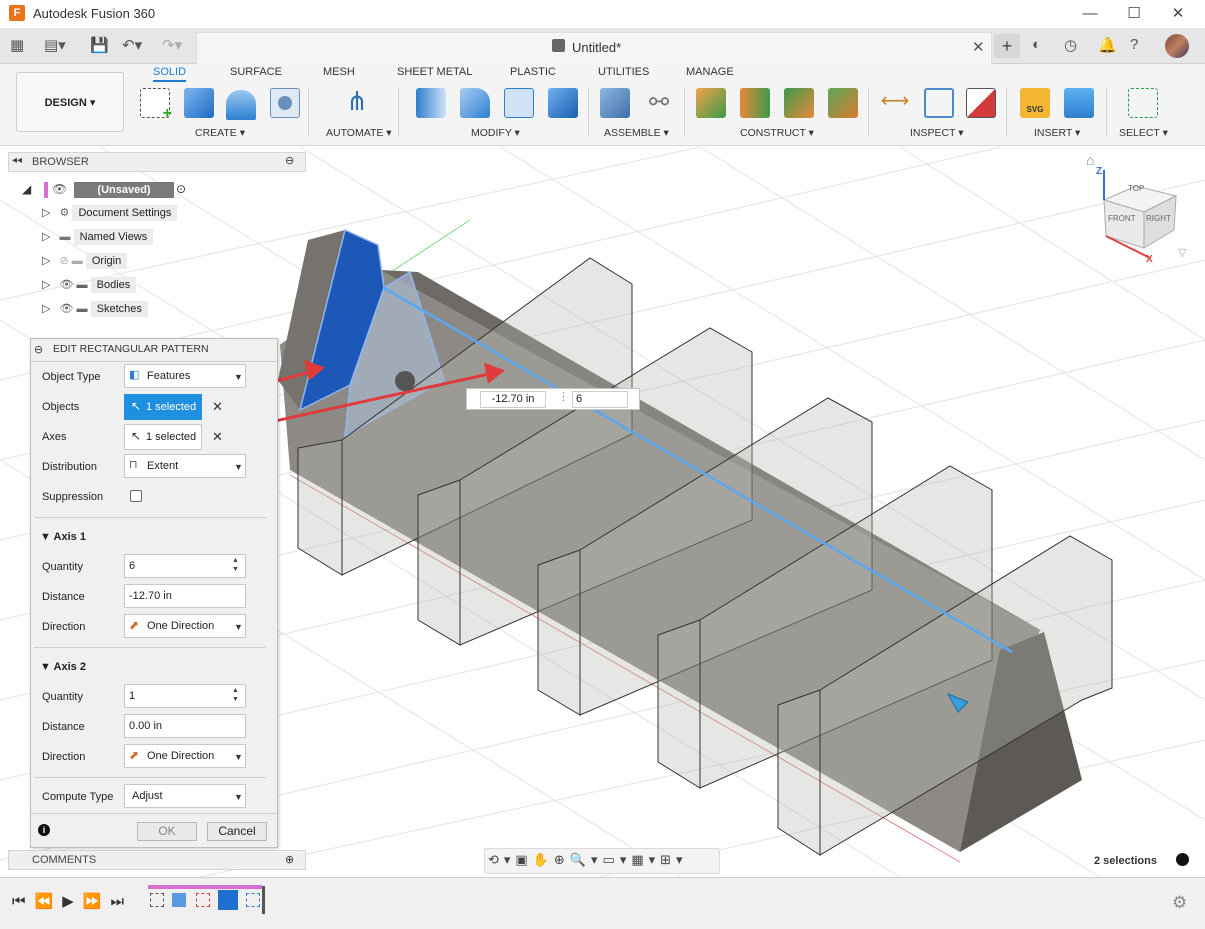 This screenshot has width=1205, height=929. I want to click on offset-plane-icon, so click(711, 103).